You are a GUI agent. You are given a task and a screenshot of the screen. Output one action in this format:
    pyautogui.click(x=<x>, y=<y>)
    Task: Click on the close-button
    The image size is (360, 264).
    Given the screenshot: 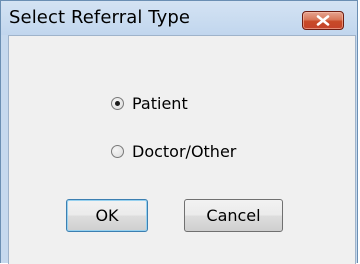 What is the action you would take?
    pyautogui.click(x=323, y=20)
    